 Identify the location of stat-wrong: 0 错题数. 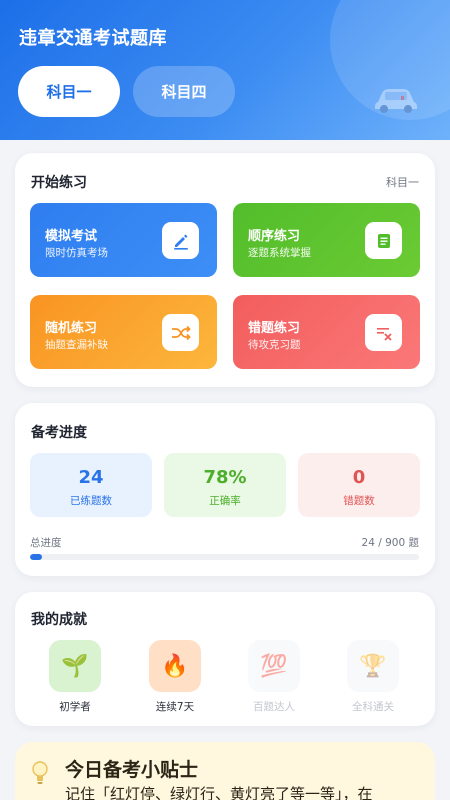
(359, 485).